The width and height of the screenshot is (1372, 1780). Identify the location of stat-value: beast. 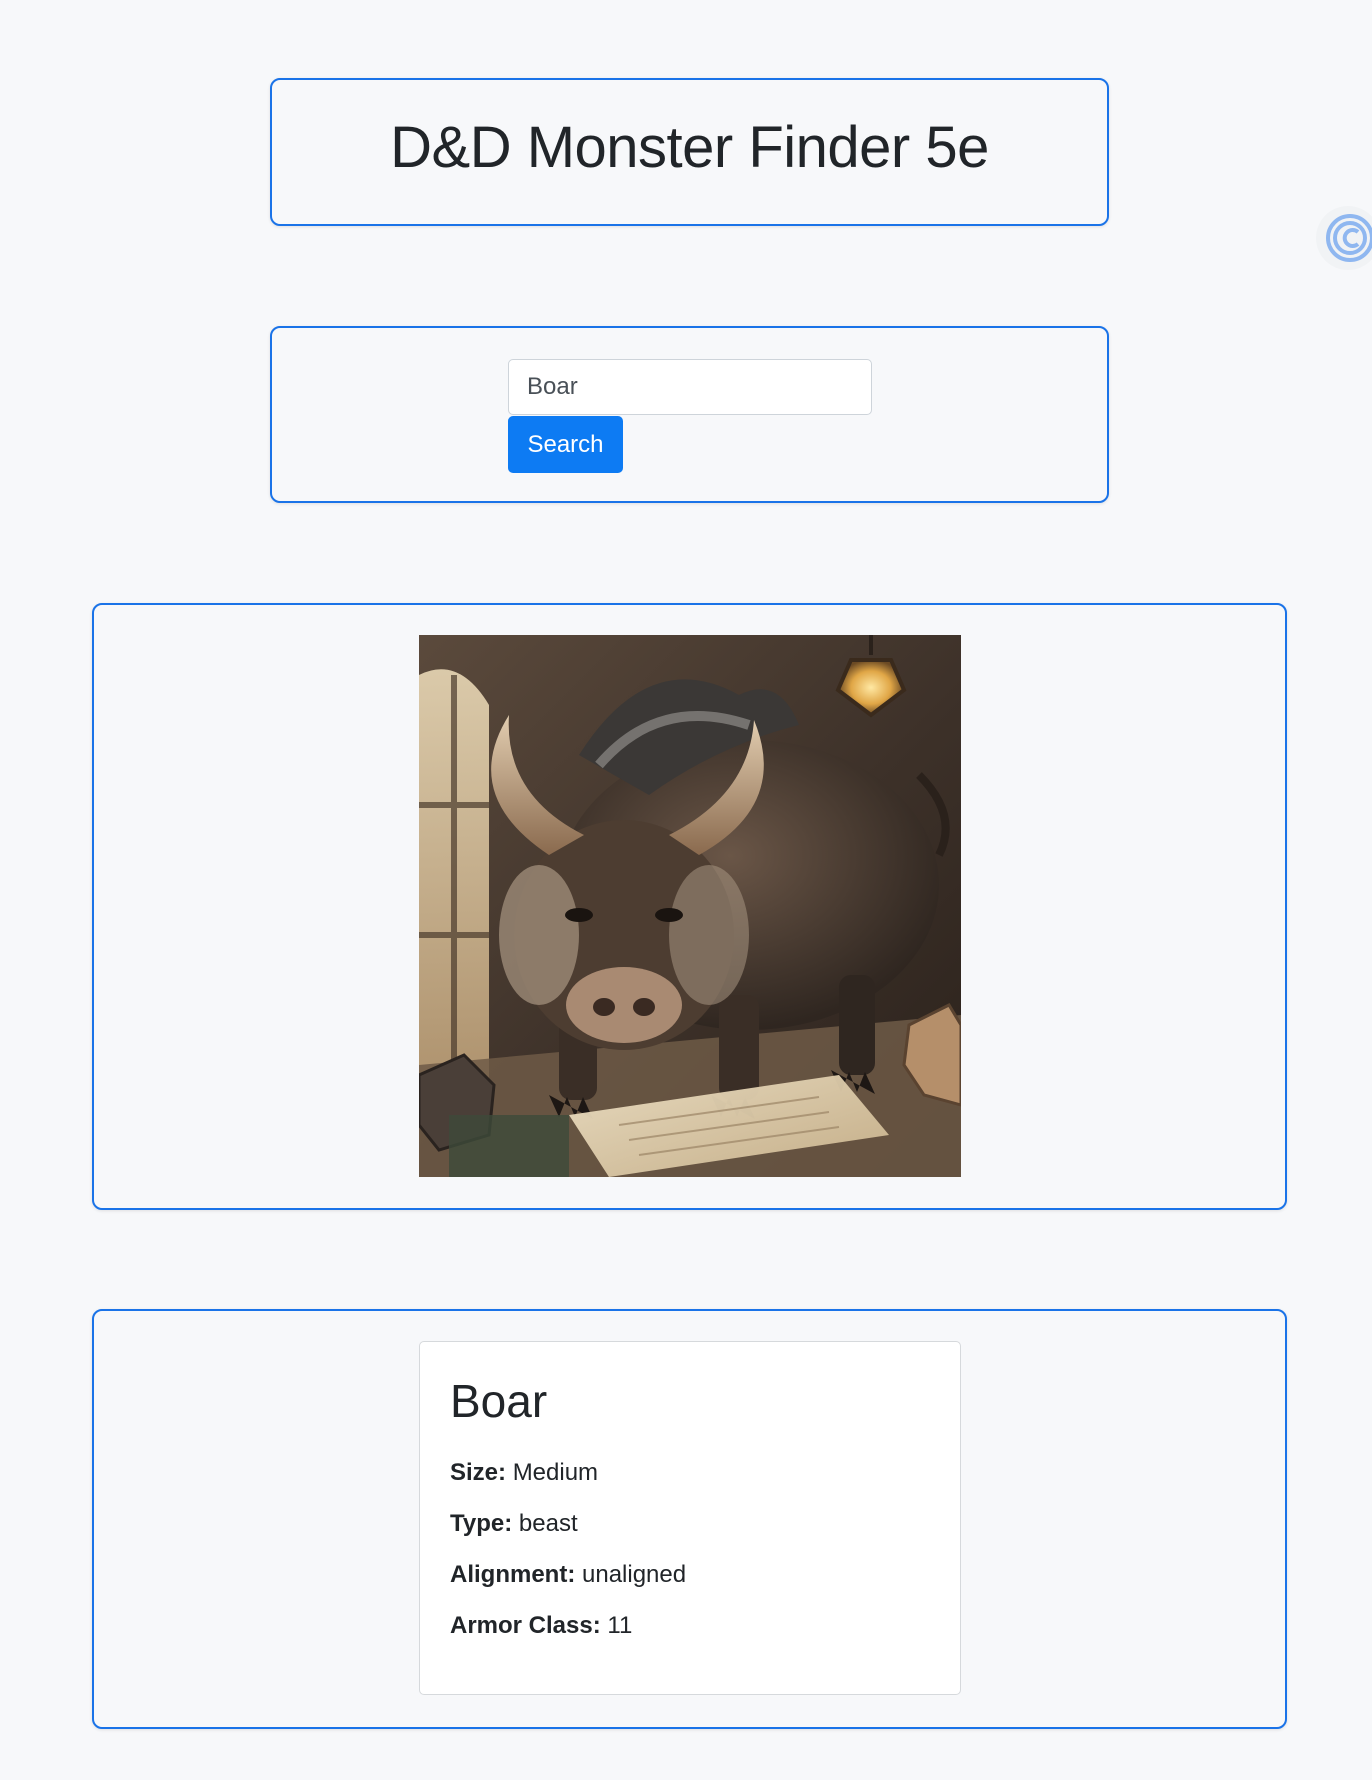
(548, 1523).